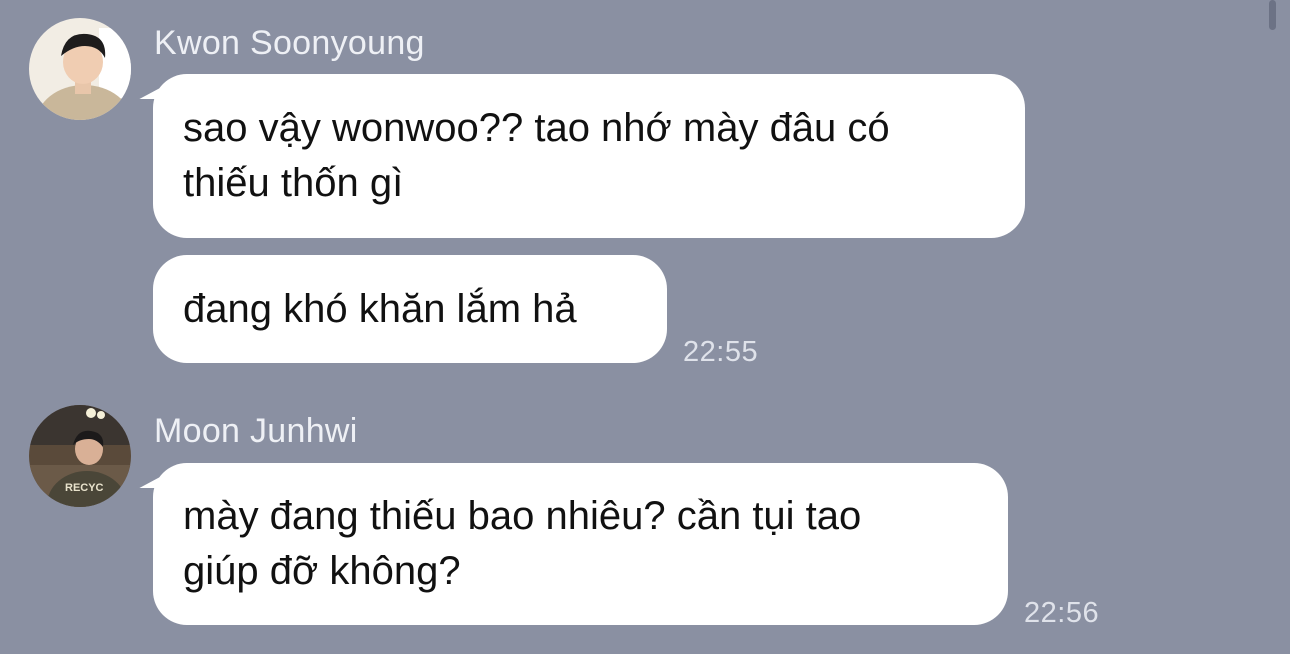 Image resolution: width=1290 pixels, height=654 pixels. Describe the element at coordinates (1272, 15) in the screenshot. I see `scrollbar` at that location.